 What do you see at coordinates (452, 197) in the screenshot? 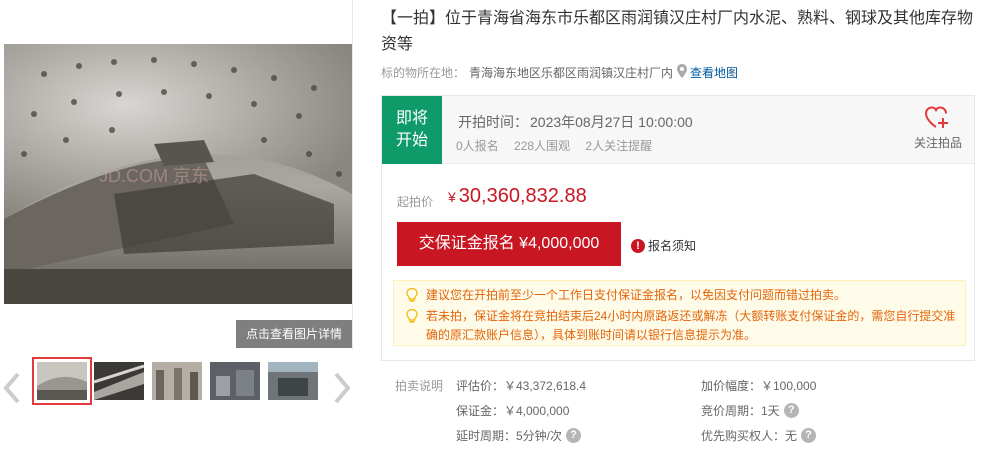
I see `currency-symbol: ¥` at bounding box center [452, 197].